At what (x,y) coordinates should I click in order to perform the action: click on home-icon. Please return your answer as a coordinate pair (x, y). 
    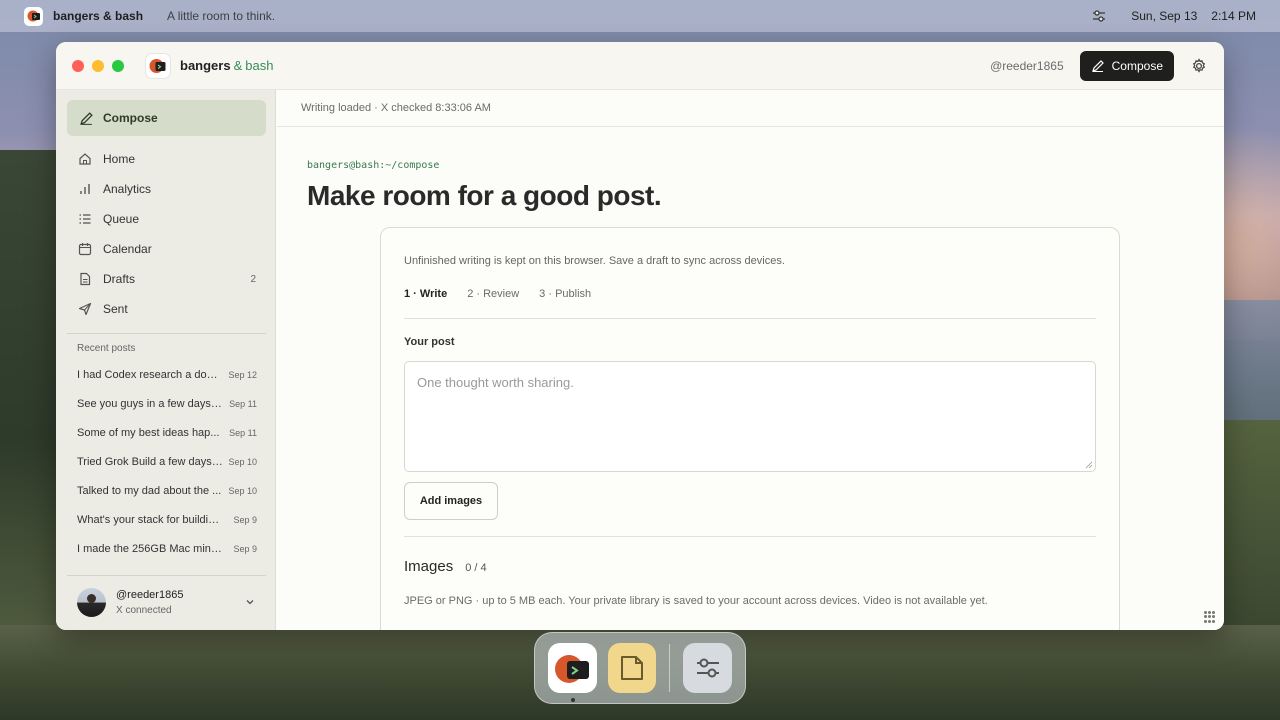
    Looking at the image, I should click on (85, 159).